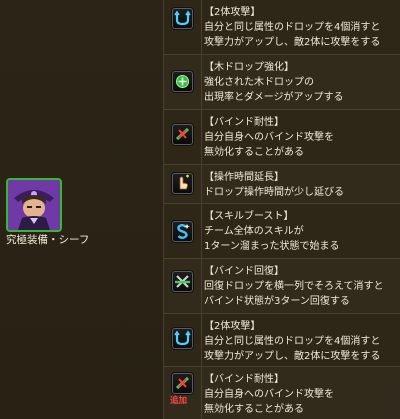 This screenshot has height=419, width=400. I want to click on awakening-name: 【操作時間延長】, so click(244, 177).